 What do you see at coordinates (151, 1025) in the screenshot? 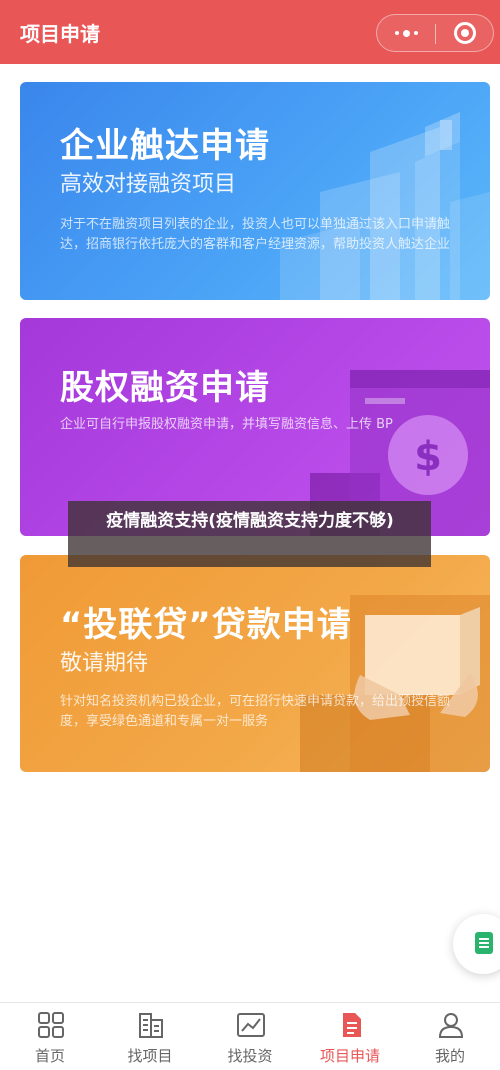
I see `building-icon` at bounding box center [151, 1025].